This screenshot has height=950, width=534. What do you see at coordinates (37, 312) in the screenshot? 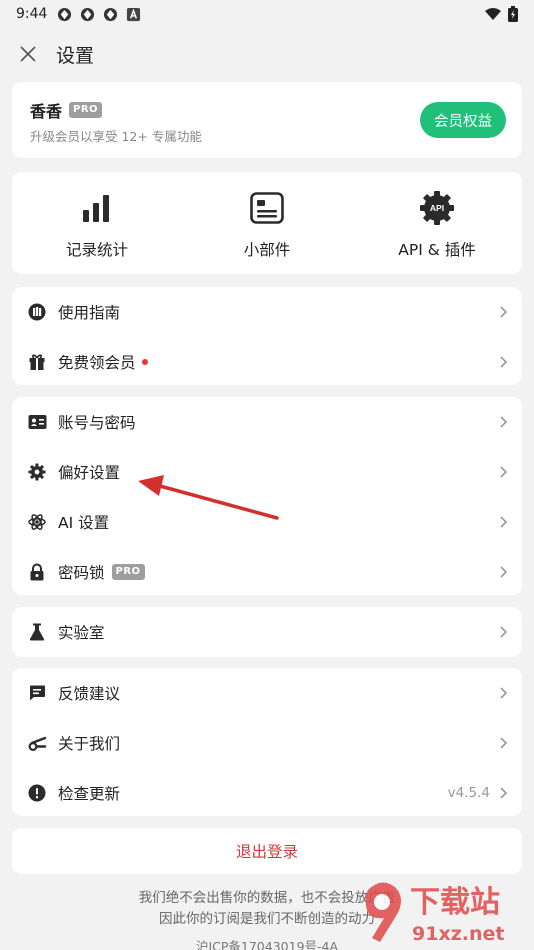
I see `guide-book-icon` at bounding box center [37, 312].